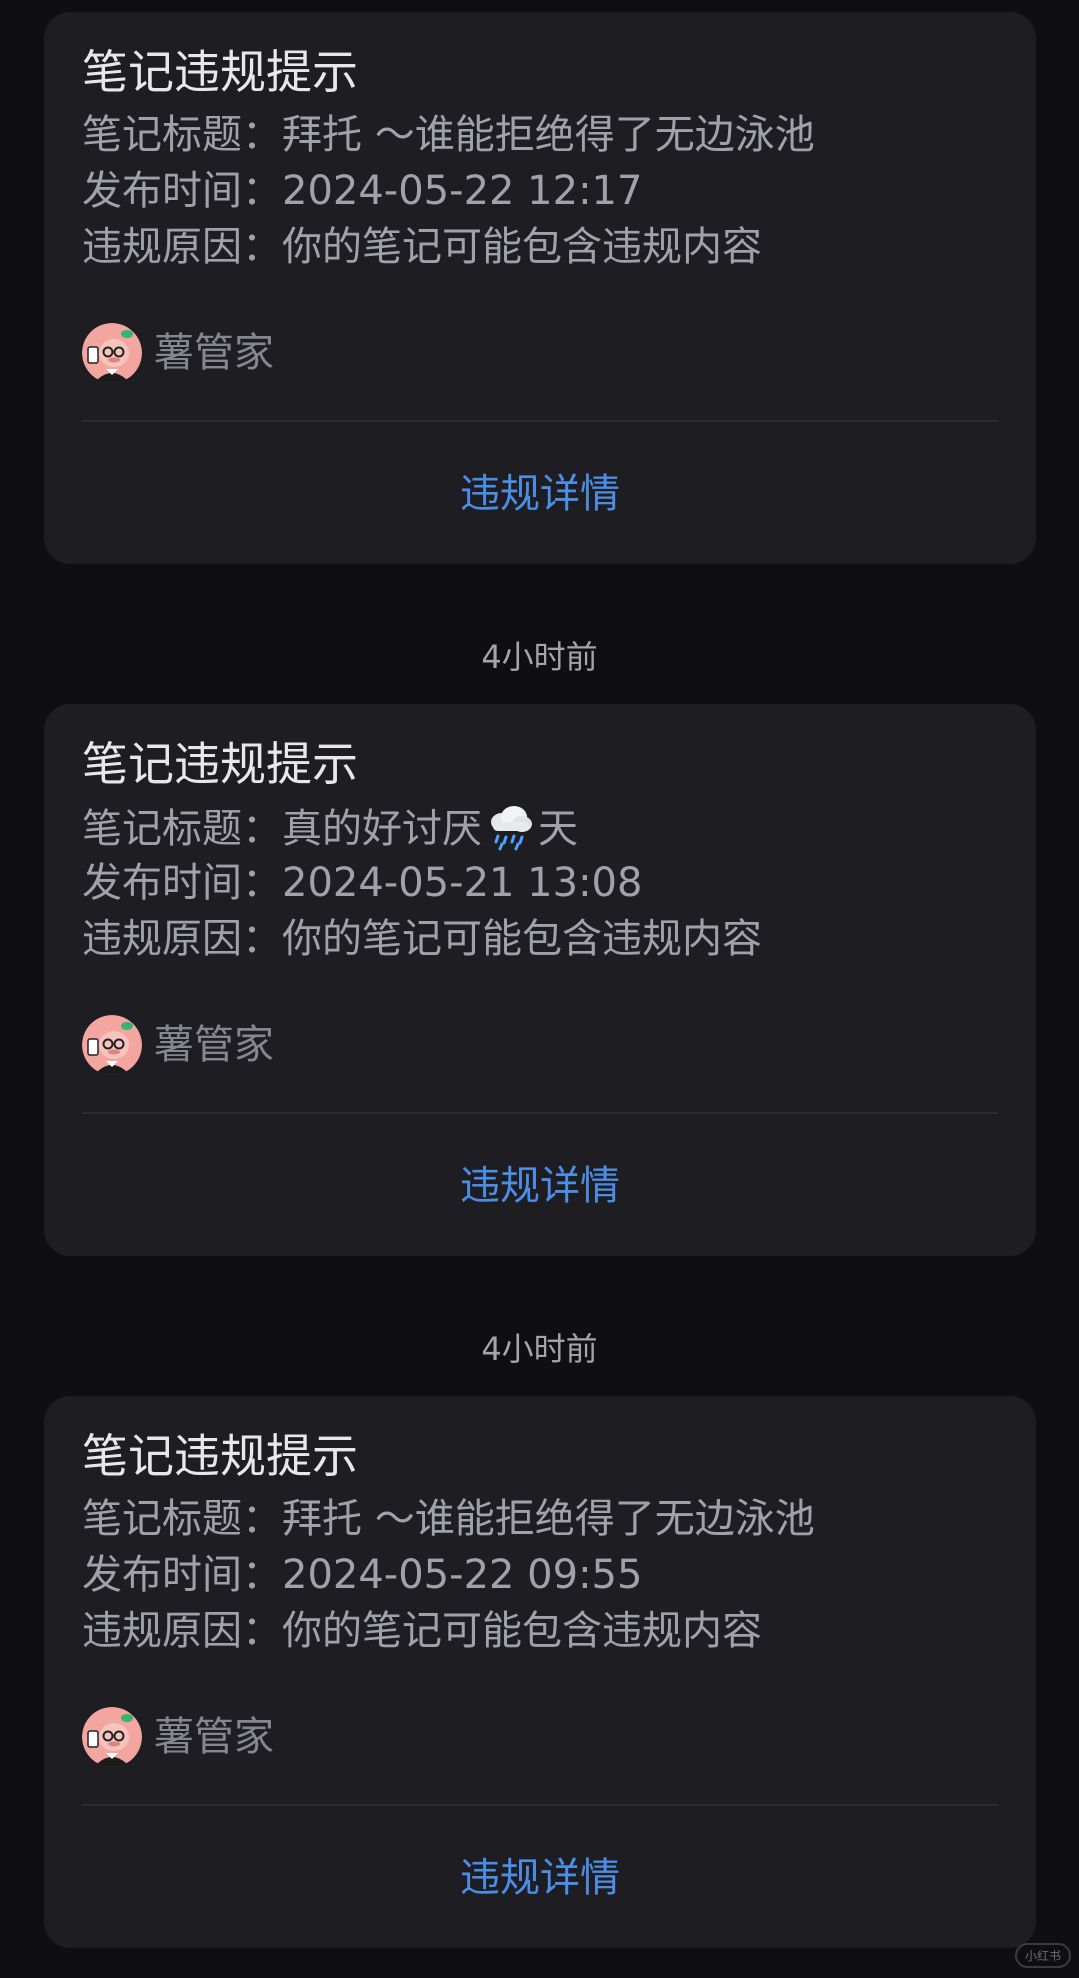 The width and height of the screenshot is (1079, 1978). Describe the element at coordinates (462, 883) in the screenshot. I see `publish-time-value: 2024-05-21 13:08` at that location.